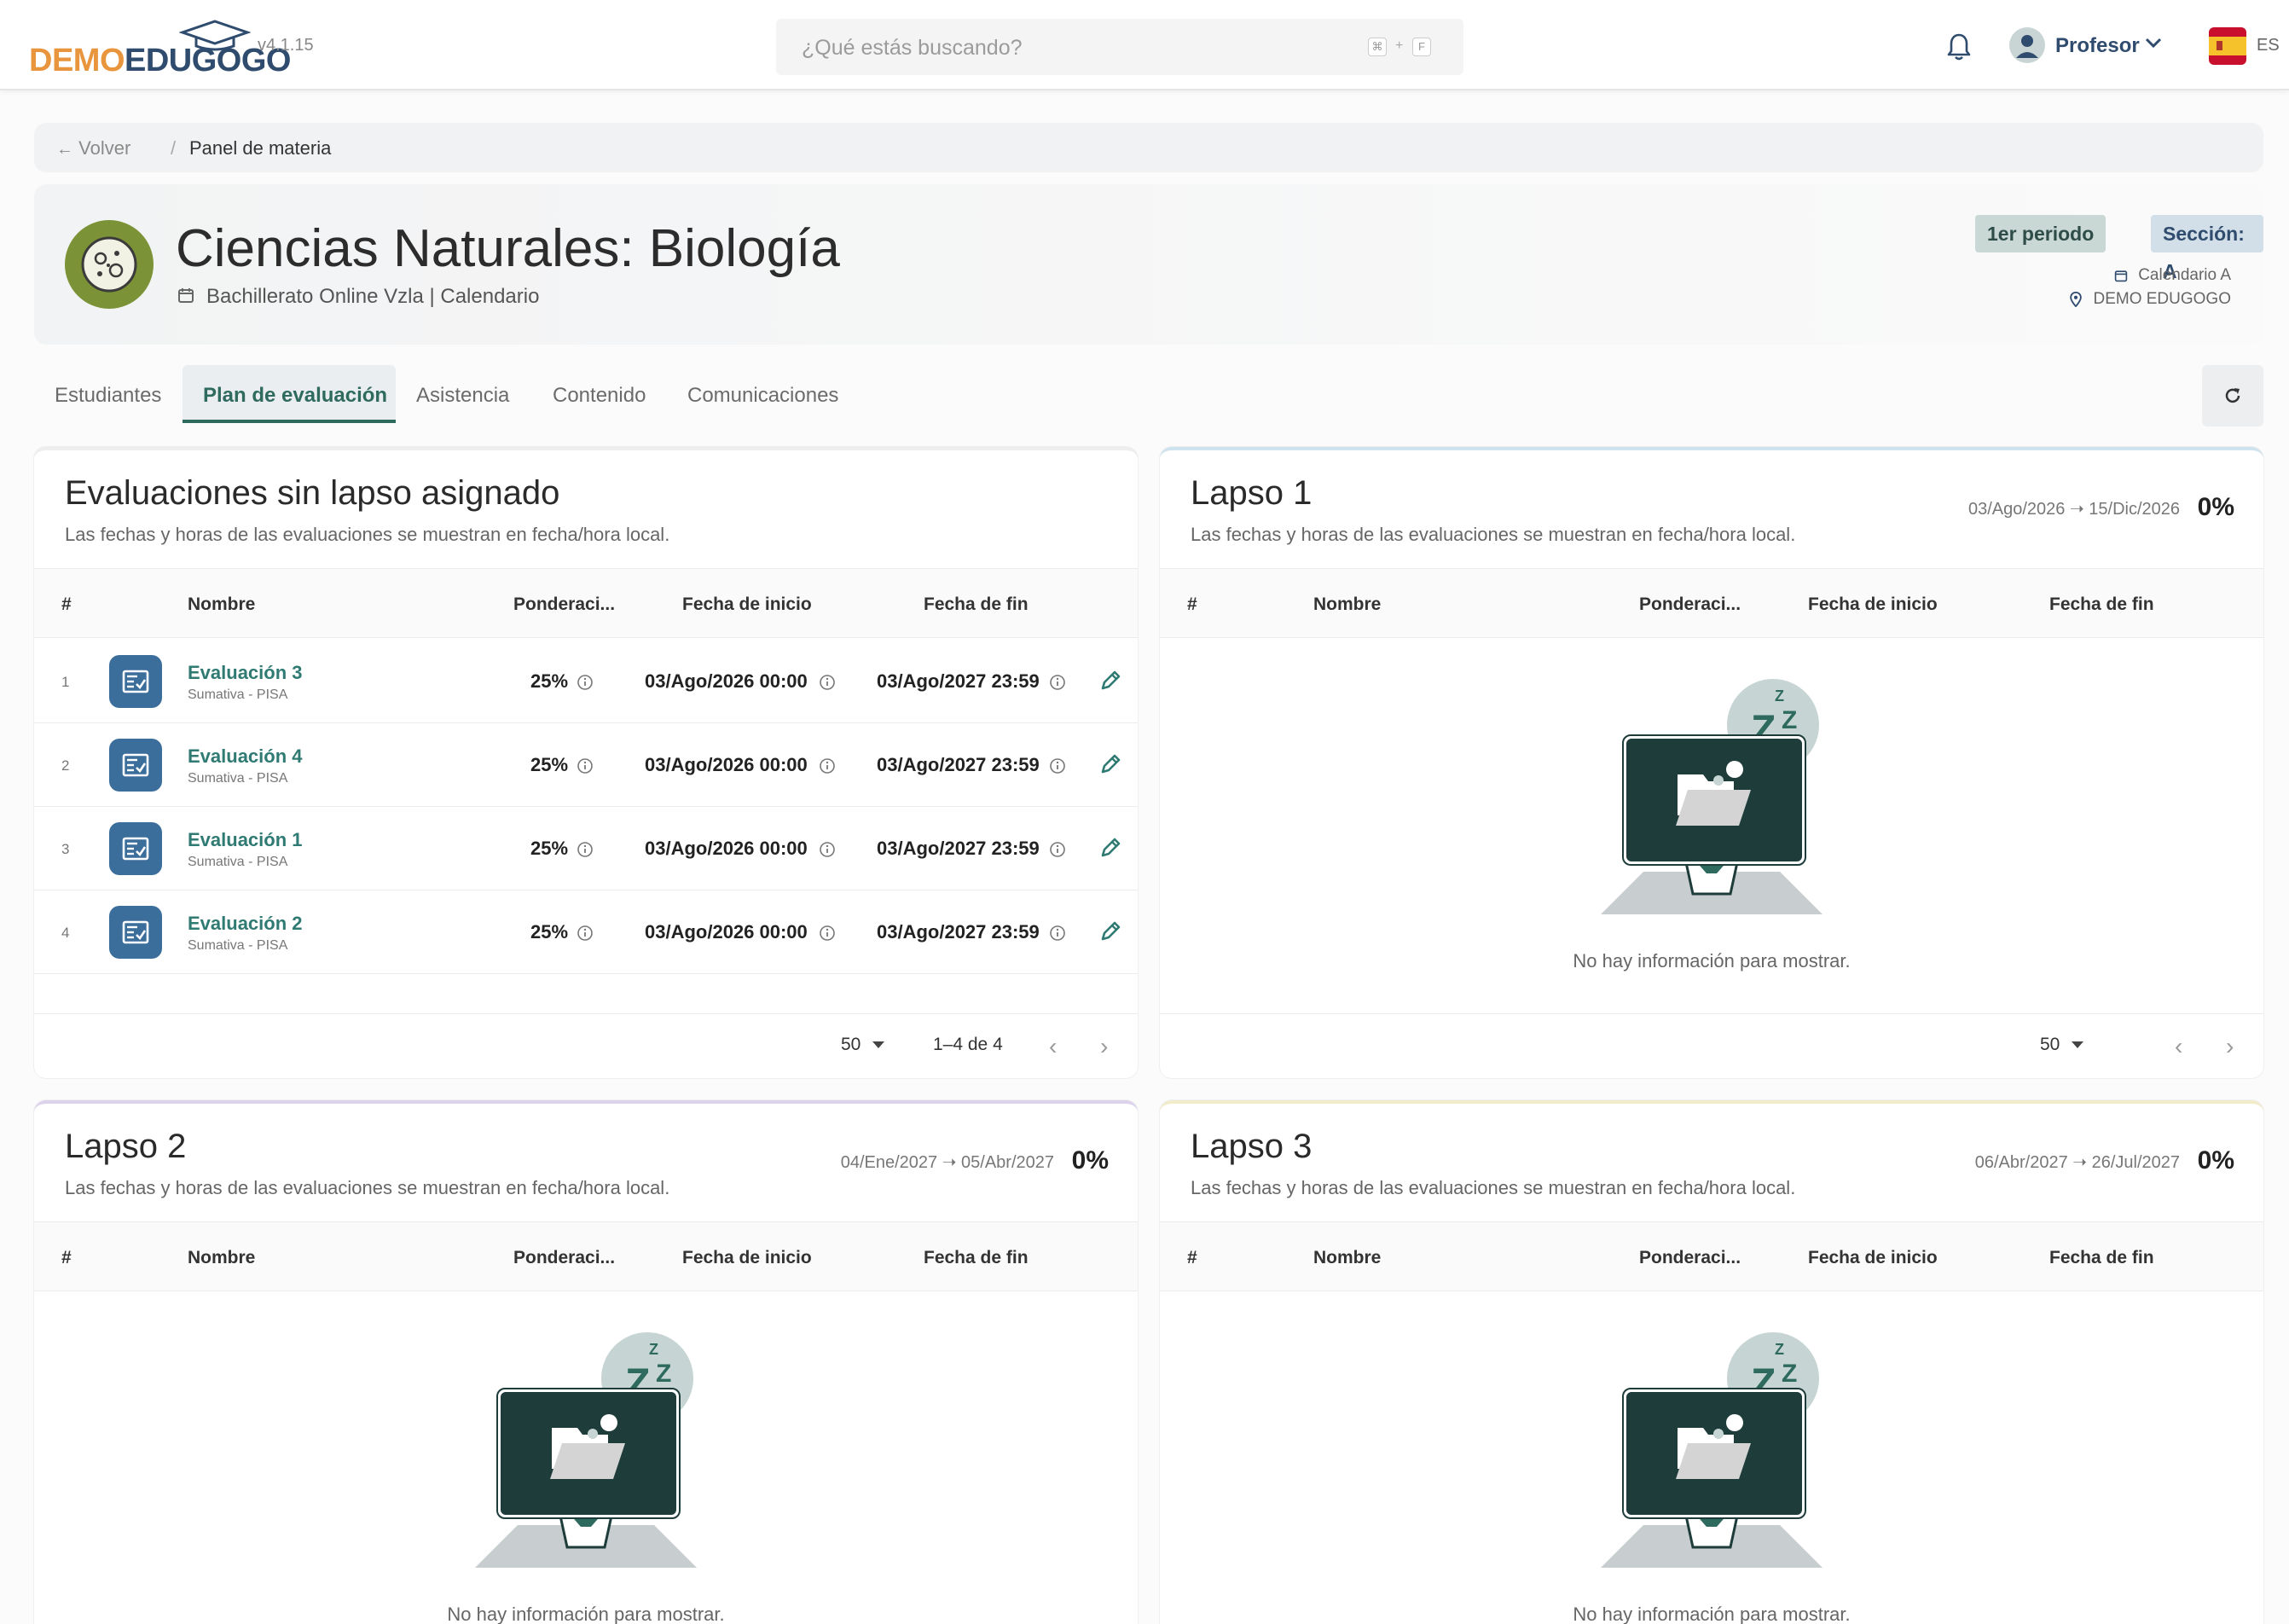 Image resolution: width=2289 pixels, height=1624 pixels. I want to click on pagination: 50 ‹ ›, so click(1711, 1045).